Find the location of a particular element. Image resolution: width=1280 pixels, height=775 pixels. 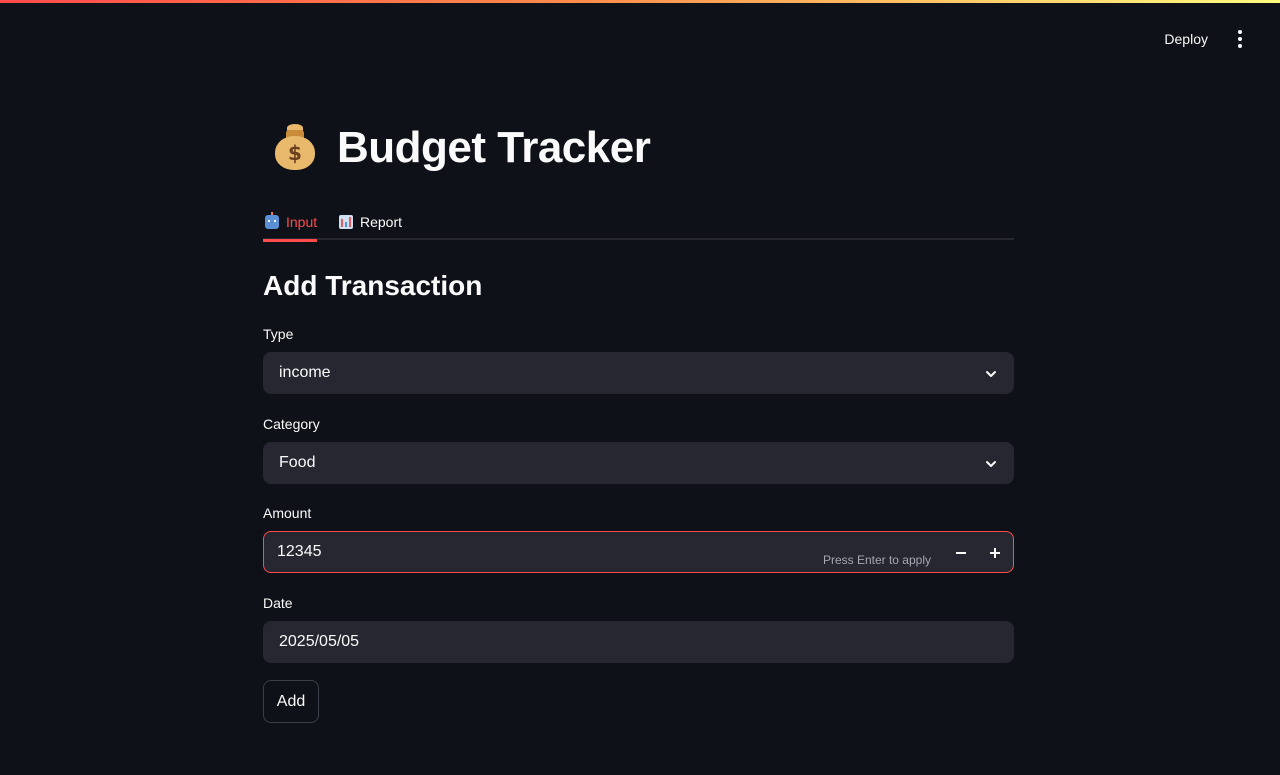

category-select: Food is located at coordinates (638, 463).